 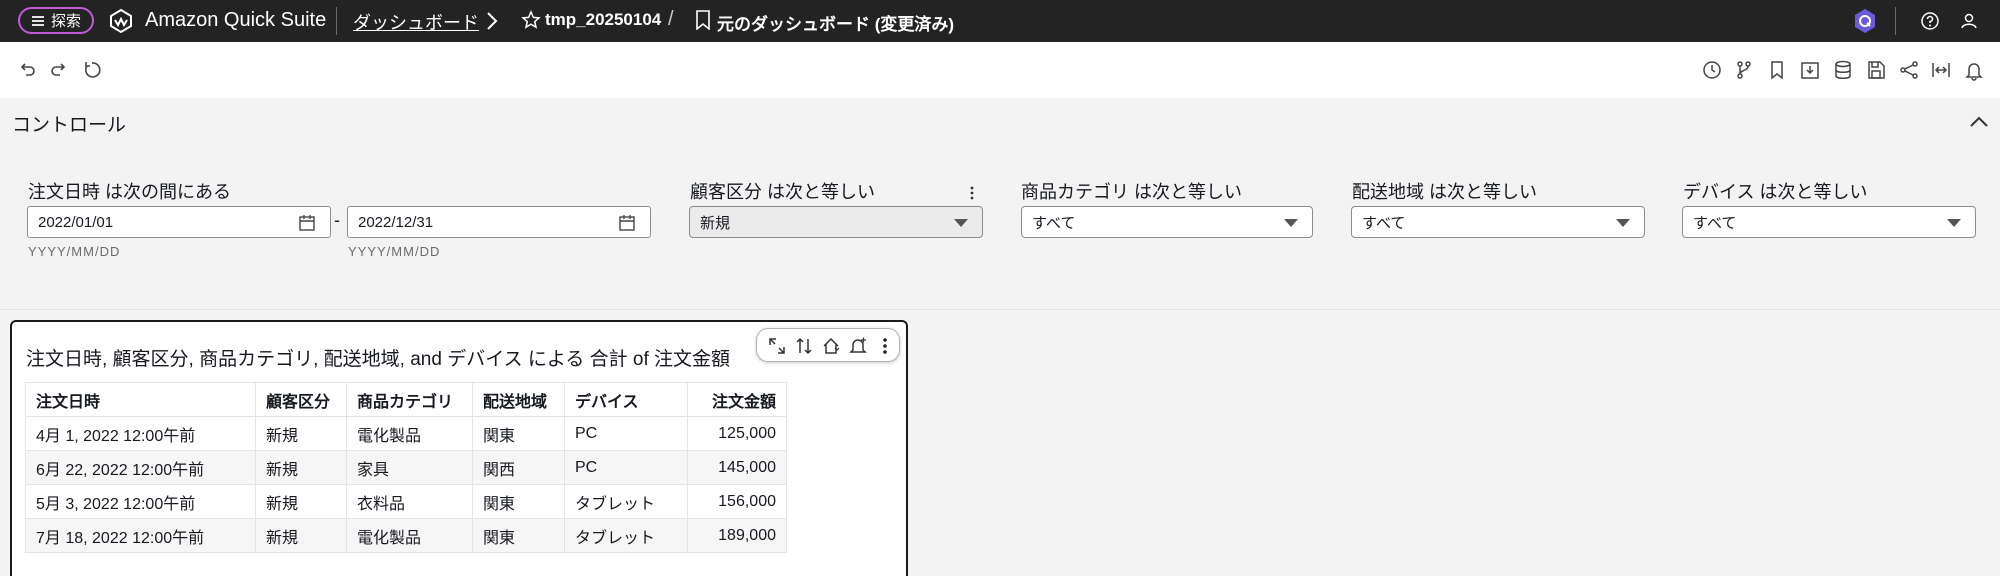 What do you see at coordinates (1909, 70) in the screenshot?
I see `share-icon` at bounding box center [1909, 70].